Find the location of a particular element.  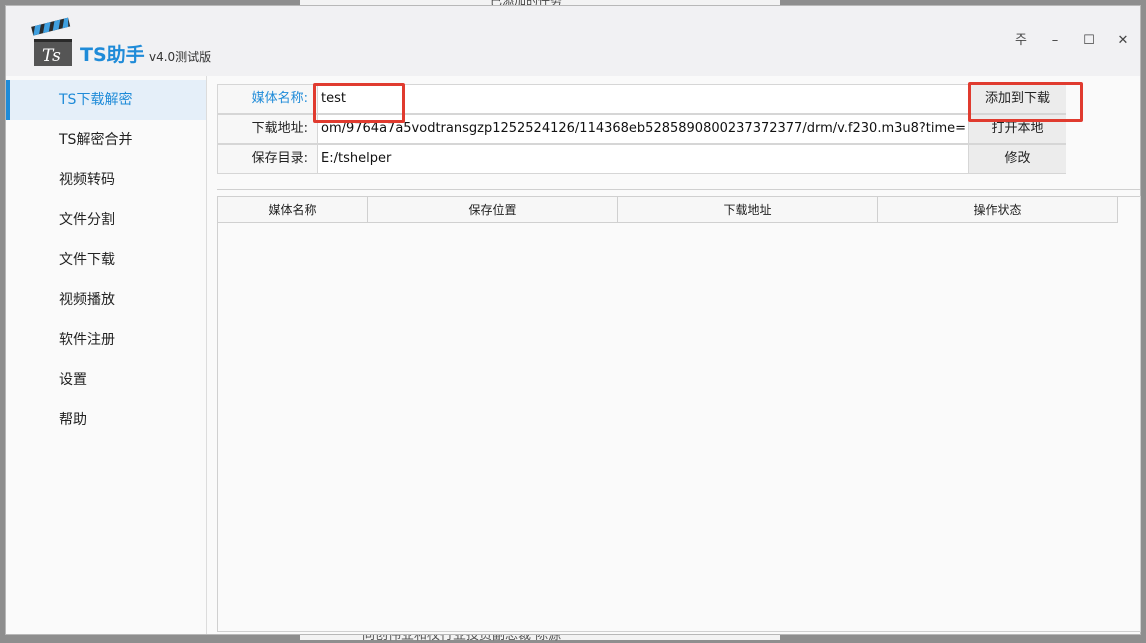

column-header-download-url: 下载地址 is located at coordinates (748, 210).